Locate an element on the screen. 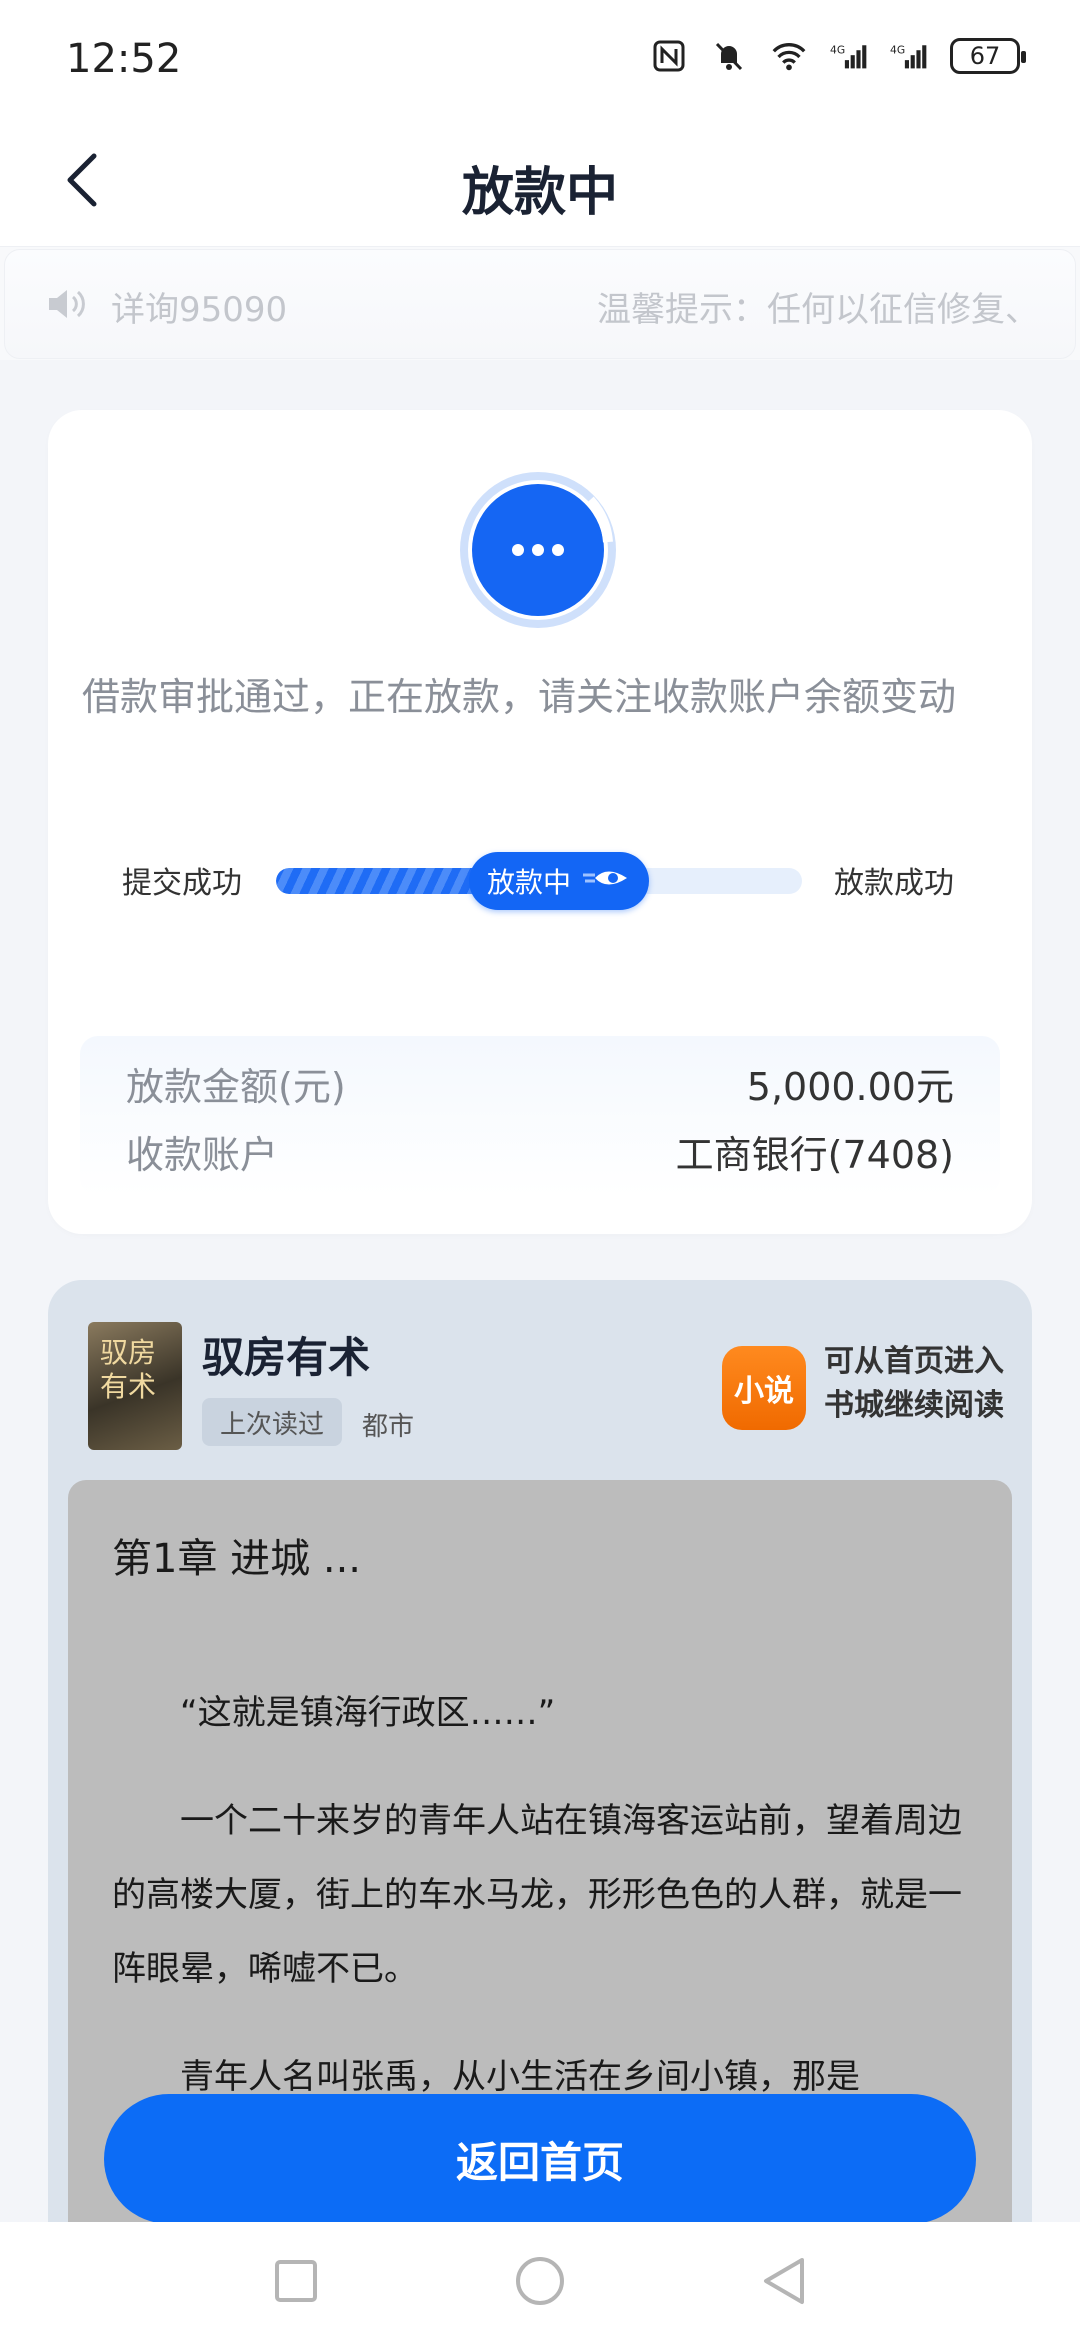 The image size is (1080, 2340). info-label: 收款账户 is located at coordinates (202, 1154).